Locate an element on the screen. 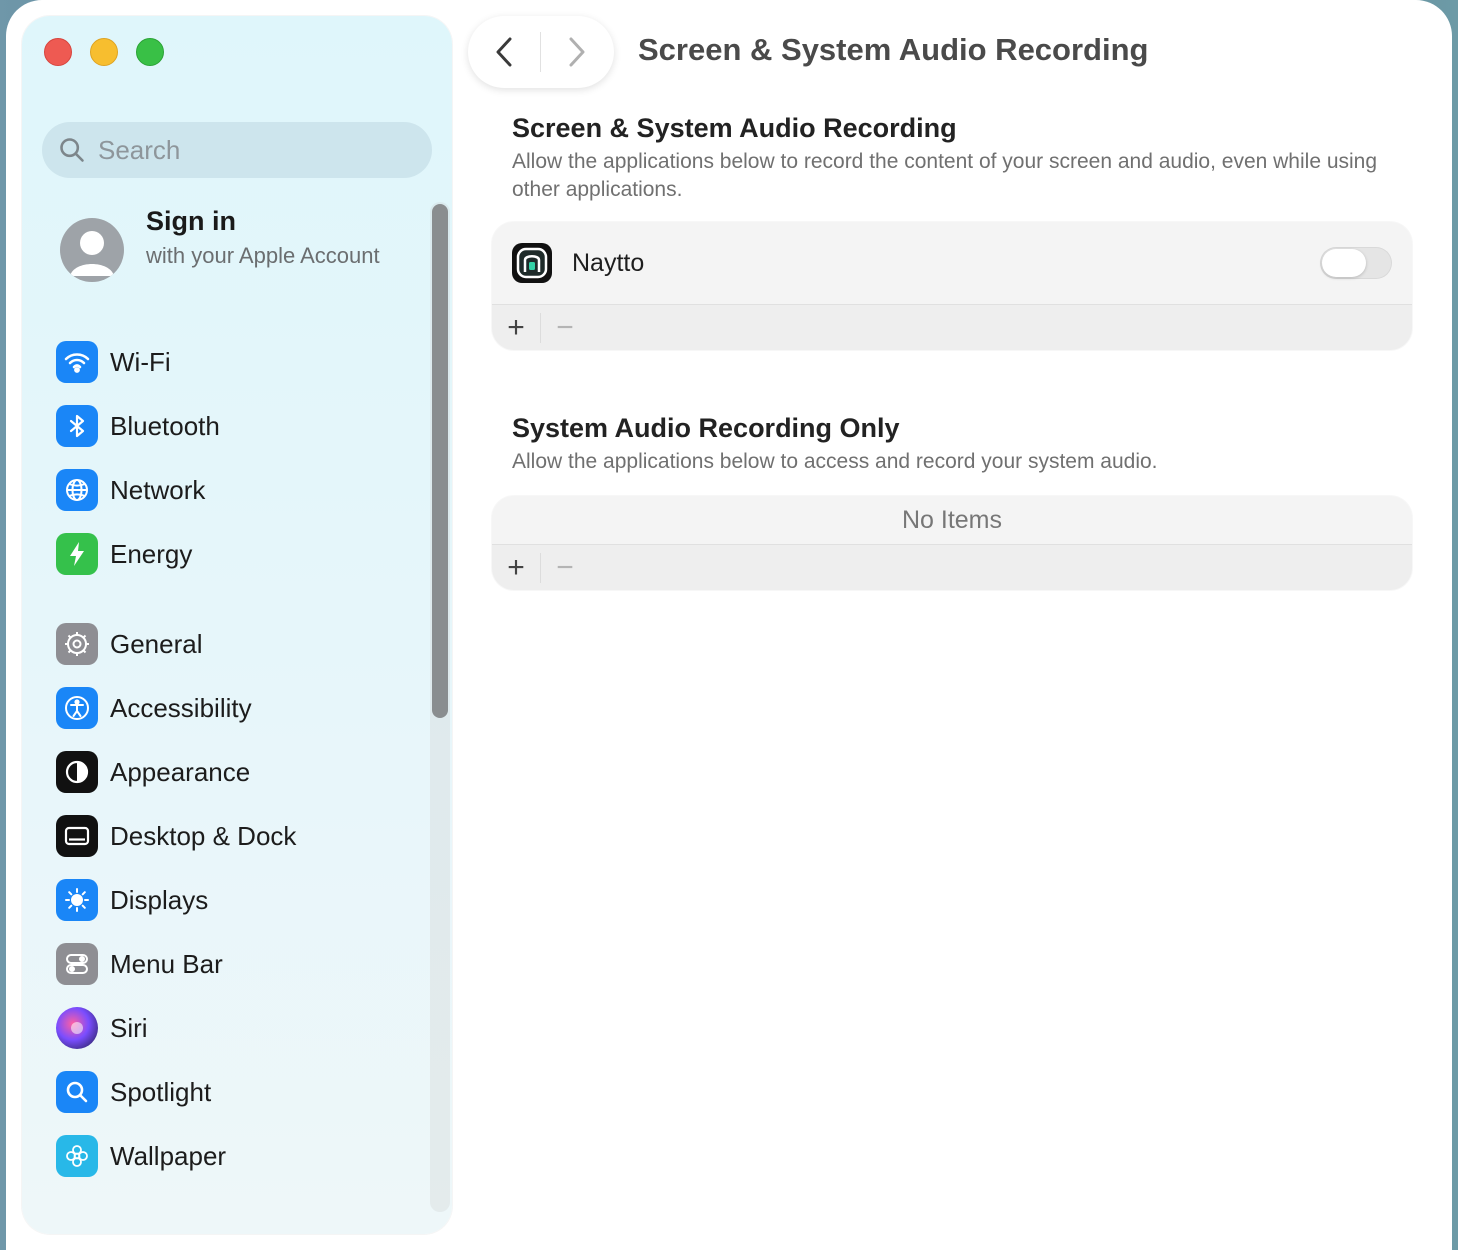  sidebar-item-appearance: Appearance is located at coordinates (236, 772).